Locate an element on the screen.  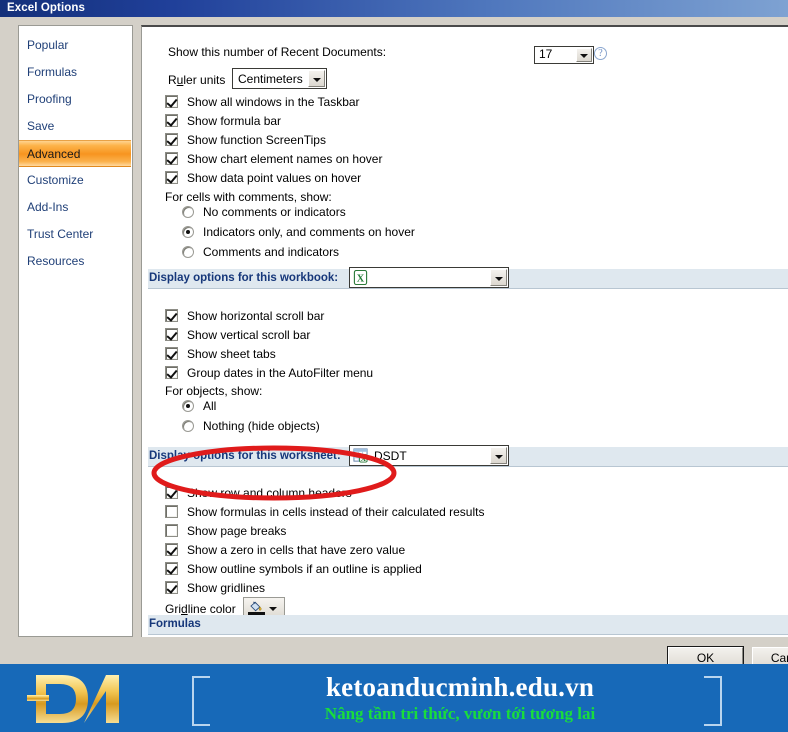
worksheet-select-combo: X DSDT is located at coordinates (429, 455).